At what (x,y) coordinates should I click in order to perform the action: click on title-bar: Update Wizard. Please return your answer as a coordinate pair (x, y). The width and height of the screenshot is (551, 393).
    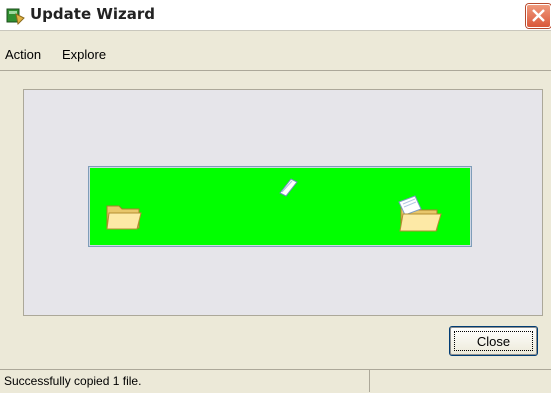
    Looking at the image, I should click on (275, 15).